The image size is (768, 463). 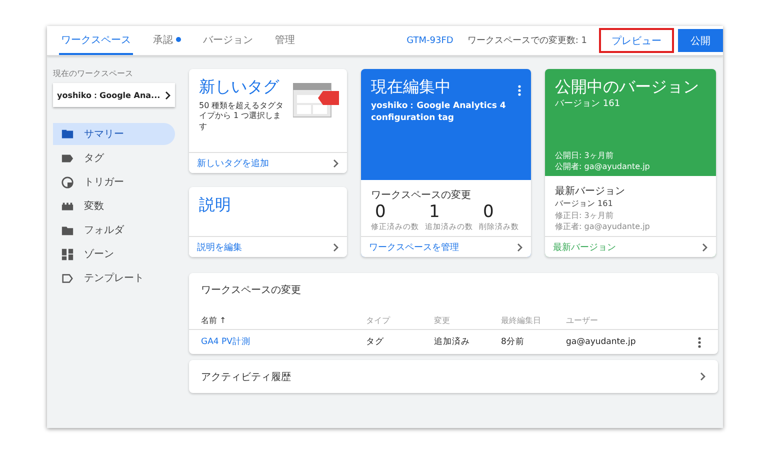 What do you see at coordinates (636, 40) in the screenshot?
I see `preview-button: プレビュー` at bounding box center [636, 40].